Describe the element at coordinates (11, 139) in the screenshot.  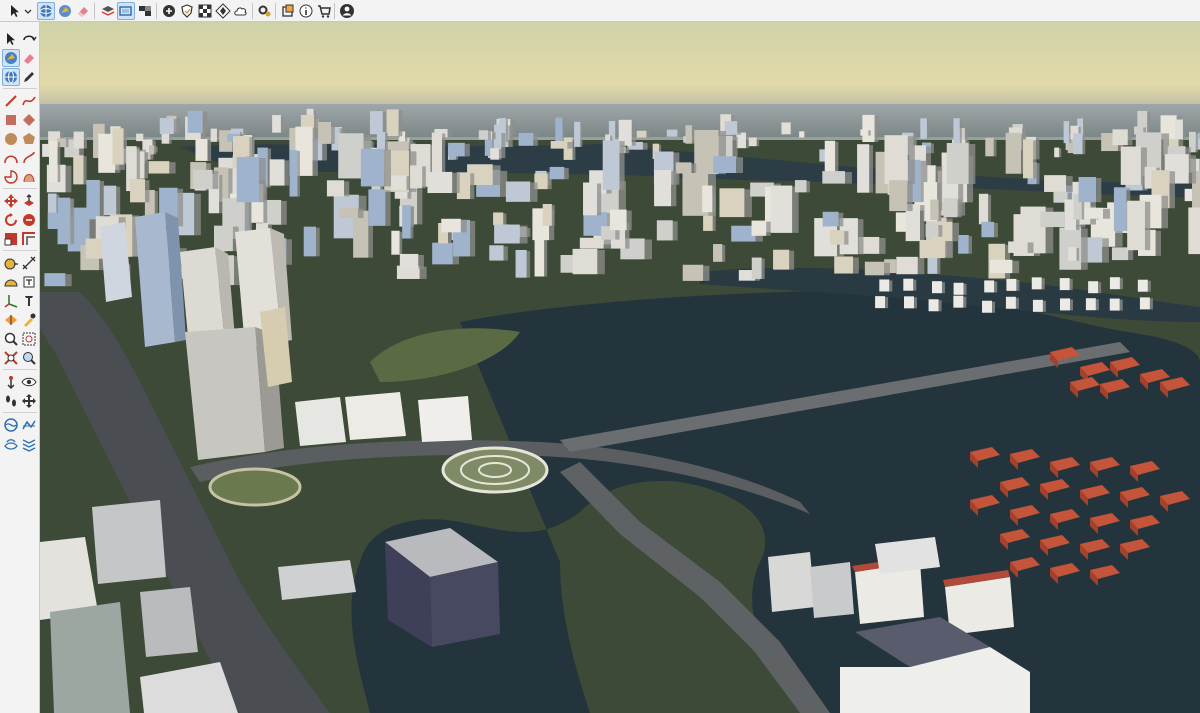
I see `circle-tool-button` at that location.